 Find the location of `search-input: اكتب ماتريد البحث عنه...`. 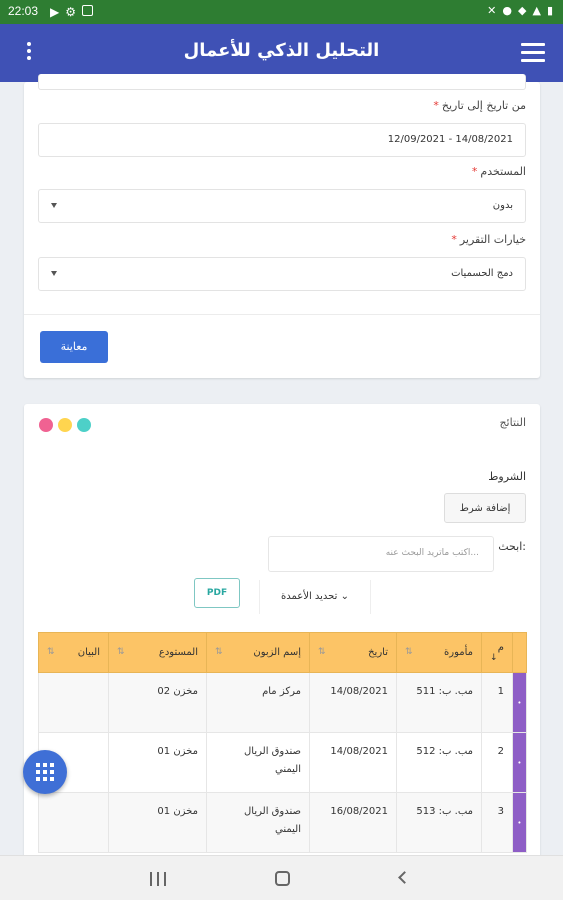

search-input: اكتب ماتريد البحث عنه... is located at coordinates (381, 554).